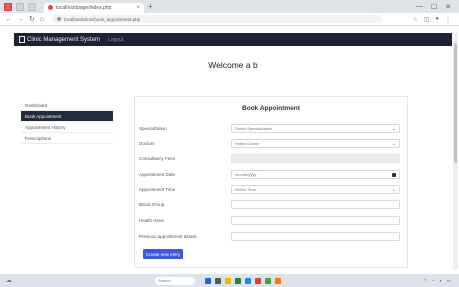 The image size is (459, 287). I want to click on start-icon, so click(208, 280).